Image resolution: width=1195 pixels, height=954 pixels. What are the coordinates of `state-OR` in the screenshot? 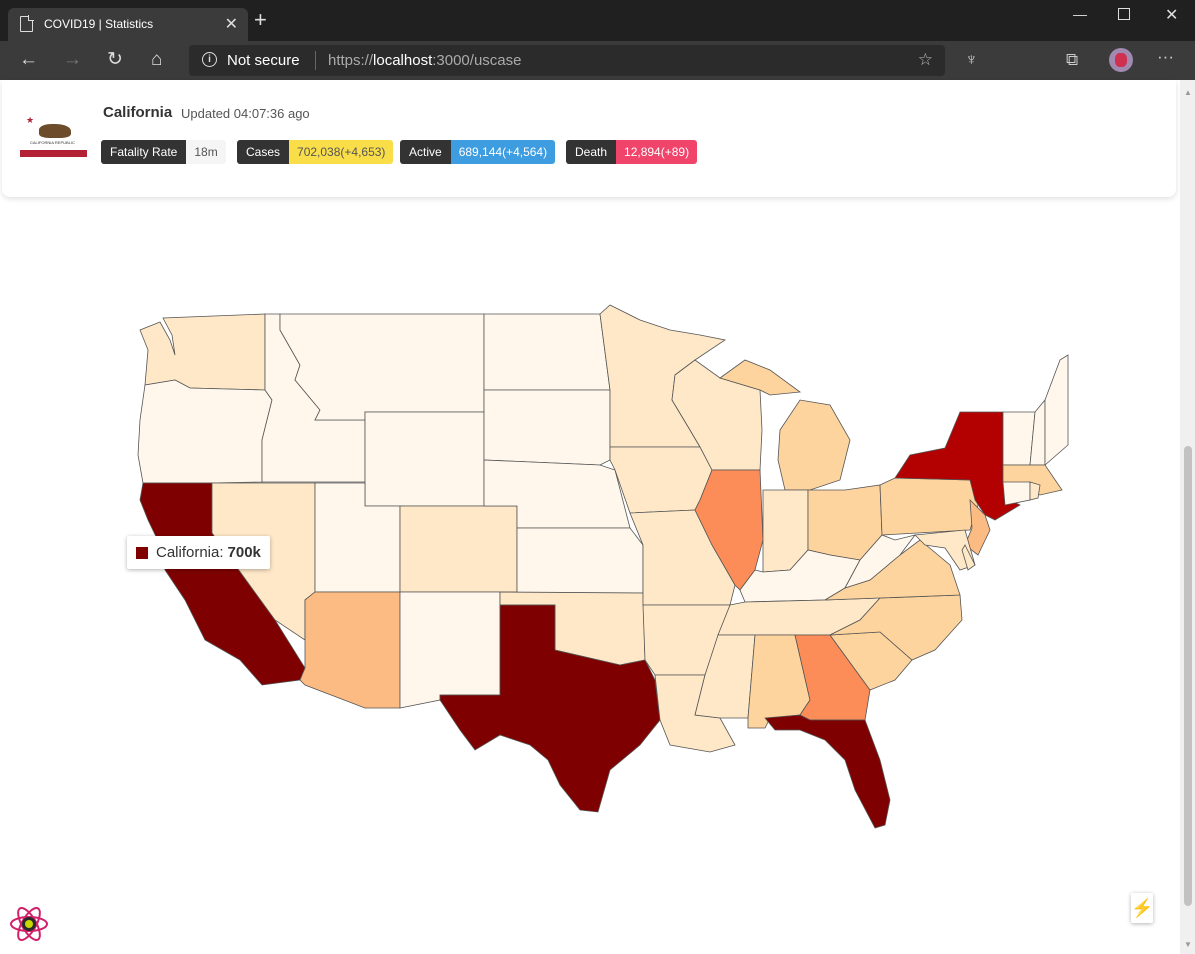 It's located at (205, 431).